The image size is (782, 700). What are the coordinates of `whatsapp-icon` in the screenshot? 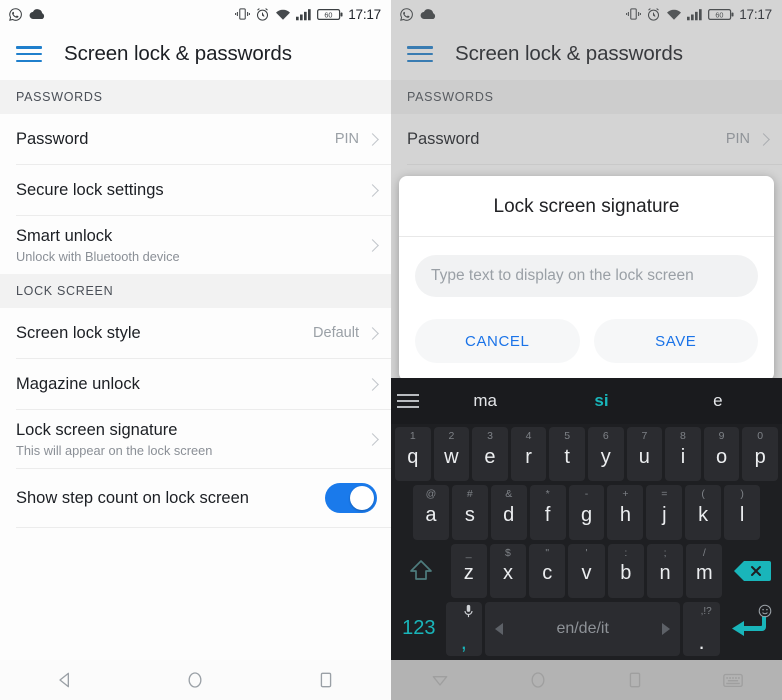 It's located at (15, 14).